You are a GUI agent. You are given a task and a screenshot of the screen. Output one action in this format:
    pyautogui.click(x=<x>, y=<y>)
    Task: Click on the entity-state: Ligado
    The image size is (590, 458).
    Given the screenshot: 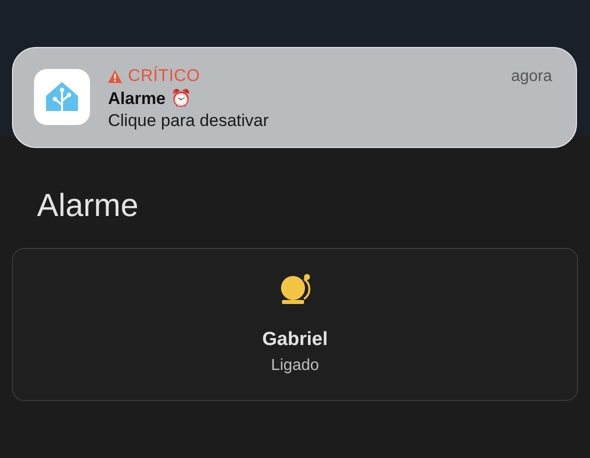 What is the action you would take?
    pyautogui.click(x=295, y=366)
    